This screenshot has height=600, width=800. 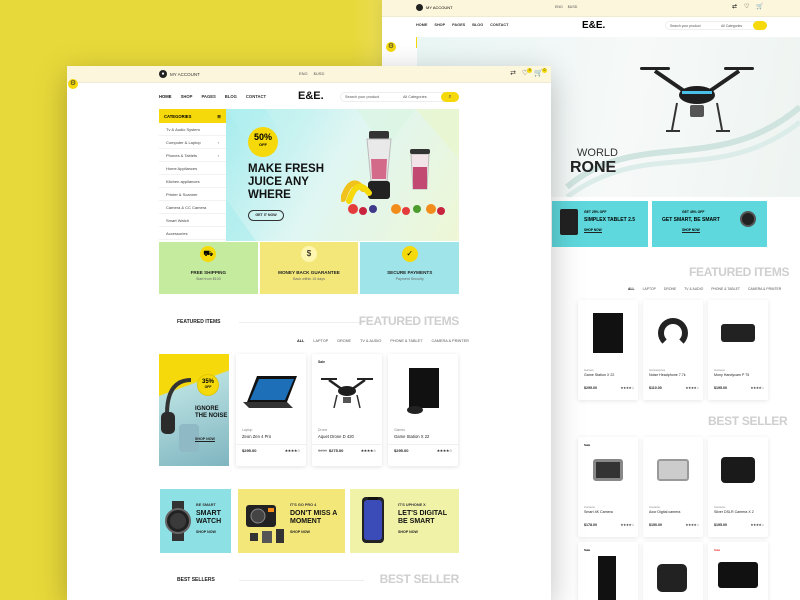 What do you see at coordinates (607, 578) in the screenshot?
I see `back-product-image-tower` at bounding box center [607, 578].